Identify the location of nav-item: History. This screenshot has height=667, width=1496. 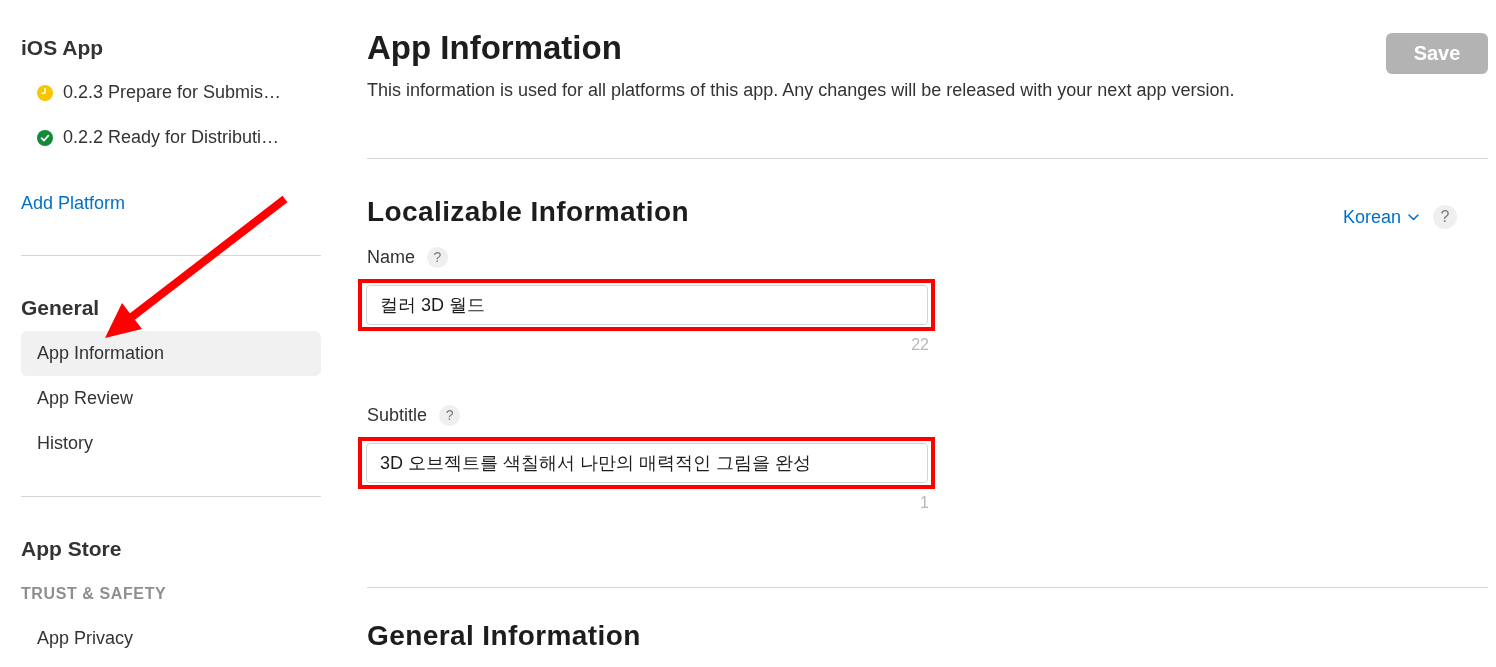
(171, 443).